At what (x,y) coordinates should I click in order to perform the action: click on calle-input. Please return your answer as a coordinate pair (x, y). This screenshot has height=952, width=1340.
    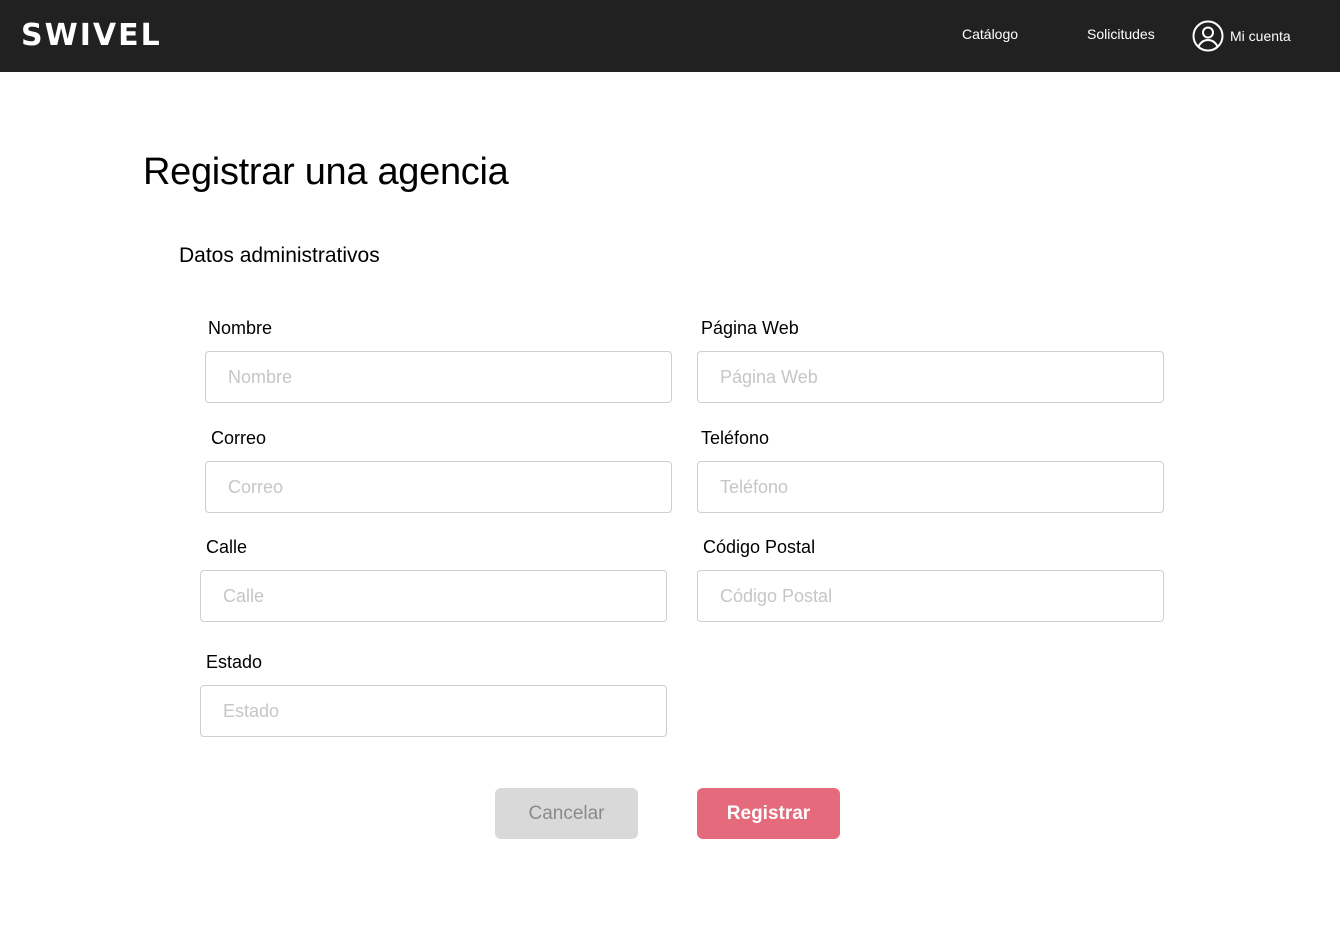
    Looking at the image, I should click on (433, 596).